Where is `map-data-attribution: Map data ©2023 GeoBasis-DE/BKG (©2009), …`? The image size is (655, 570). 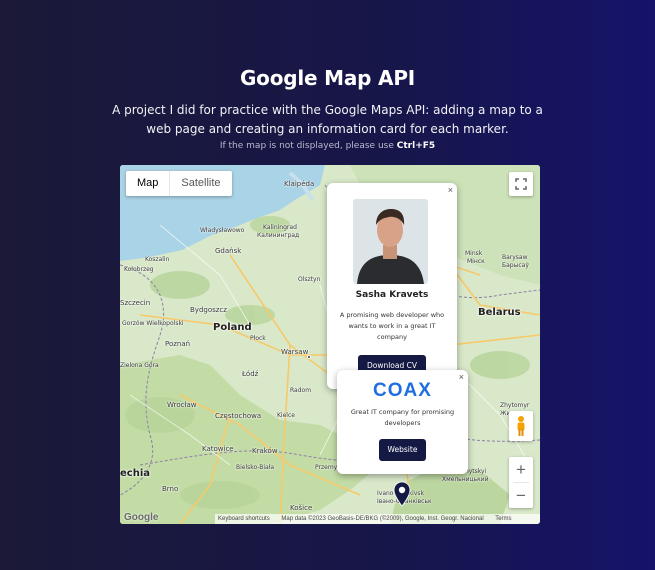
map-data-attribution: Map data ©2023 GeoBasis-DE/BKG (©2009), … is located at coordinates (382, 519).